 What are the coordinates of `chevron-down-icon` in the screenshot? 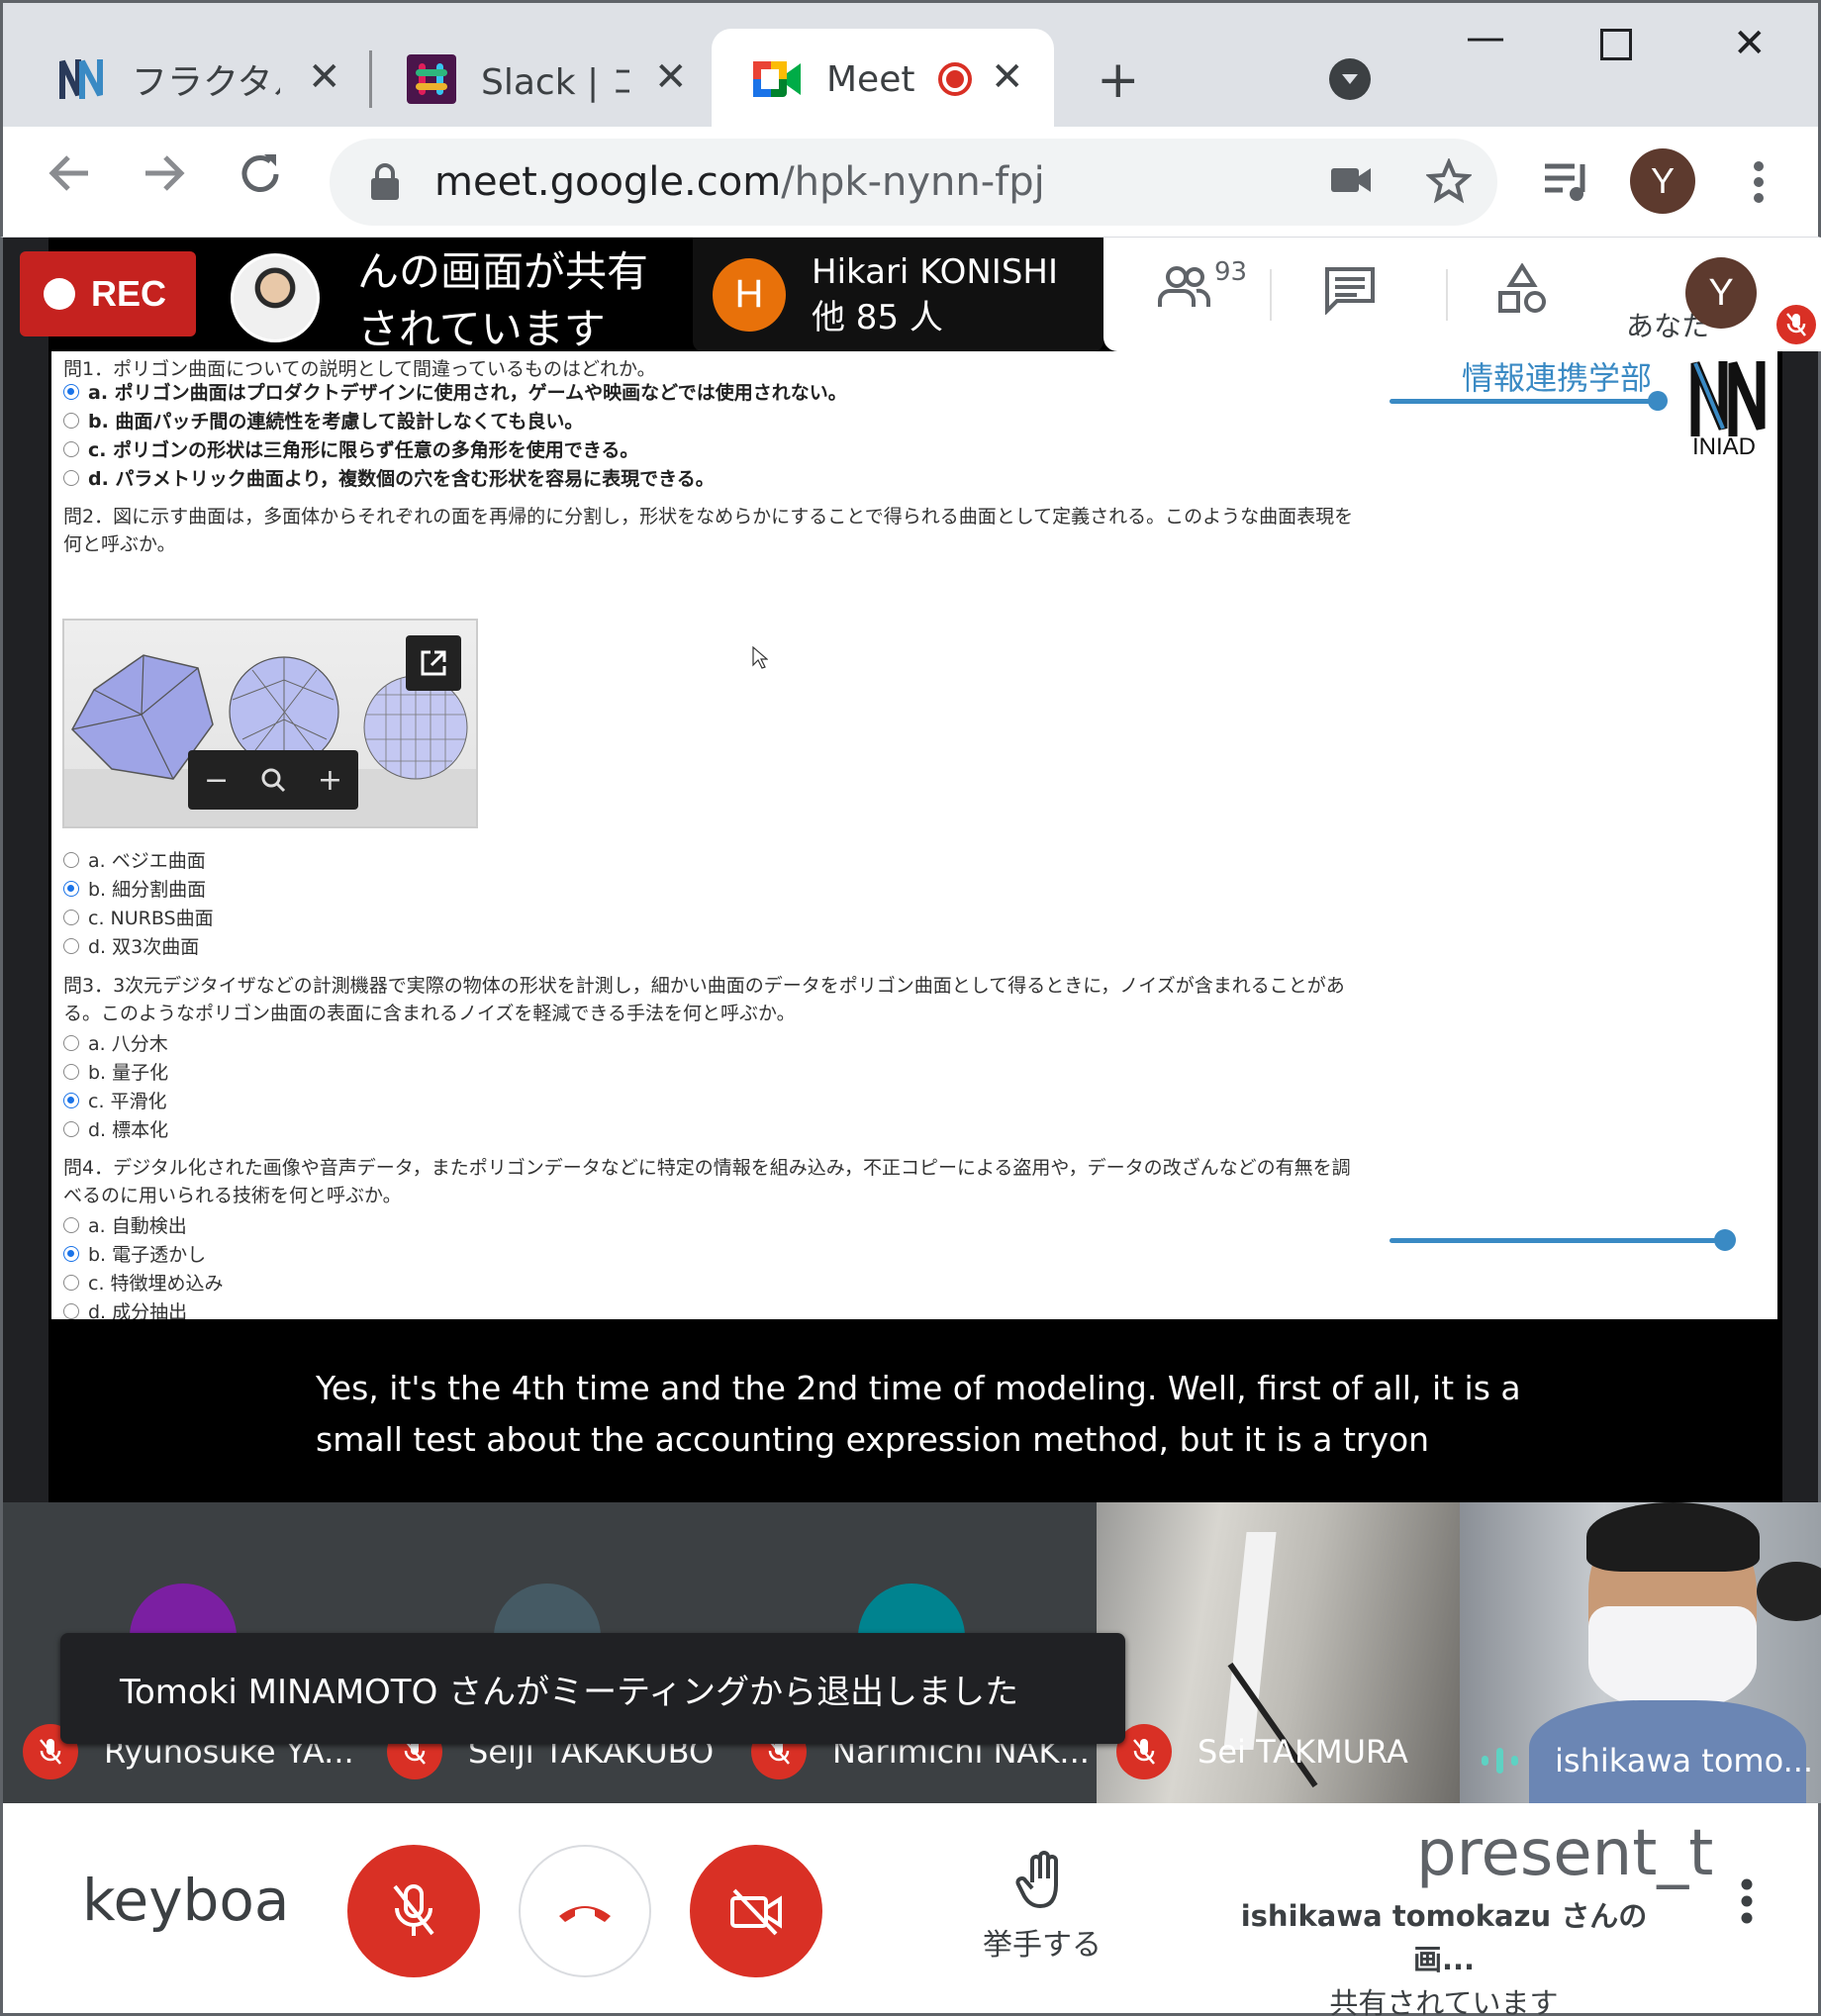 It's located at (1350, 79).